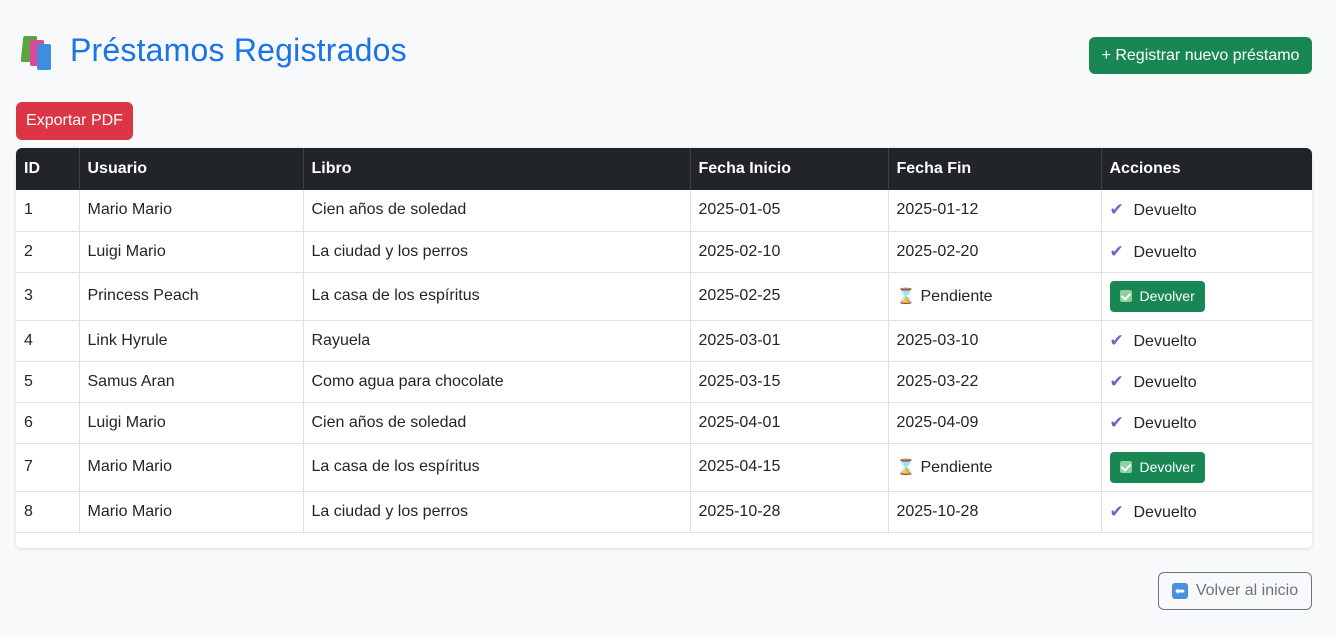 The image size is (1336, 637). Describe the element at coordinates (789, 296) in the screenshot. I see `cell-fecha-inicio: 2025-02-25` at that location.